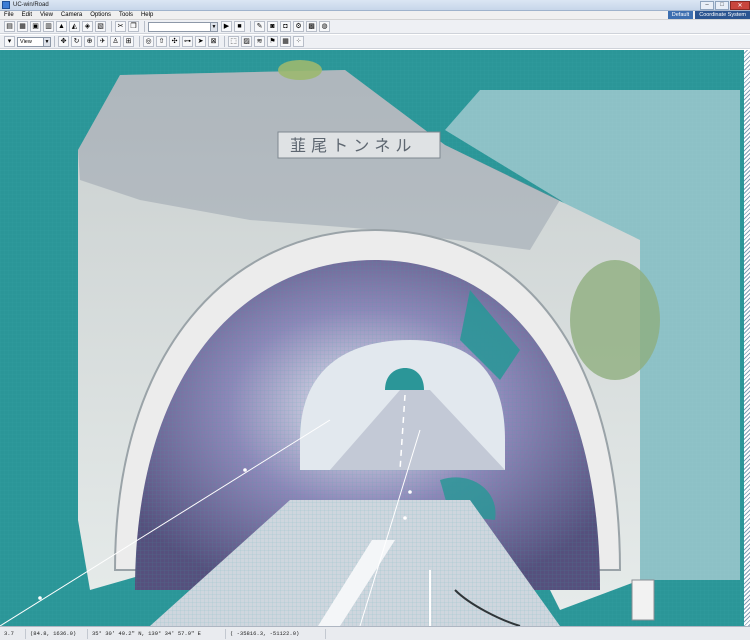  Describe the element at coordinates (226, 26) in the screenshot. I see `play-icon: ▶` at that location.